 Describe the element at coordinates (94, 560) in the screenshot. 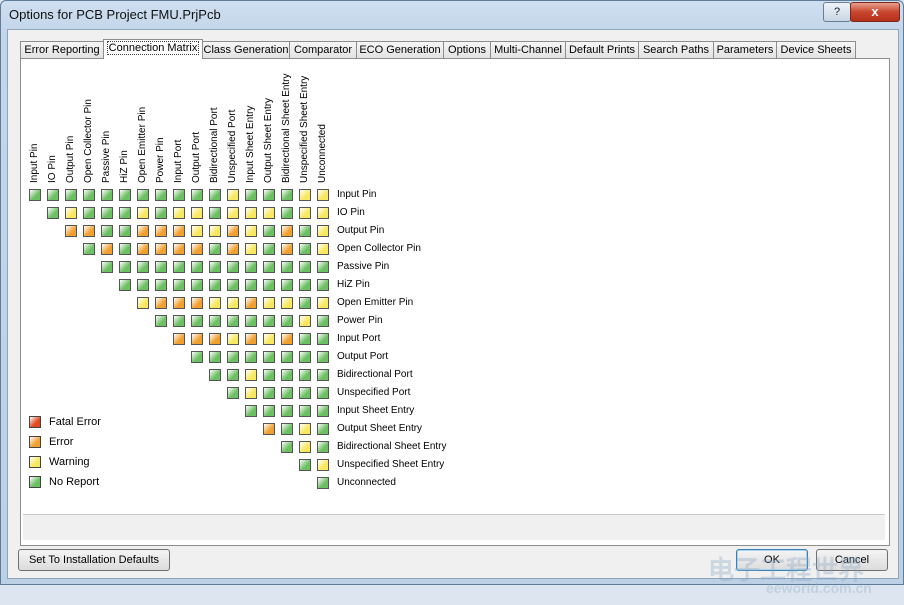

I see `set-defaults-button: Set To Installation Defaults` at that location.